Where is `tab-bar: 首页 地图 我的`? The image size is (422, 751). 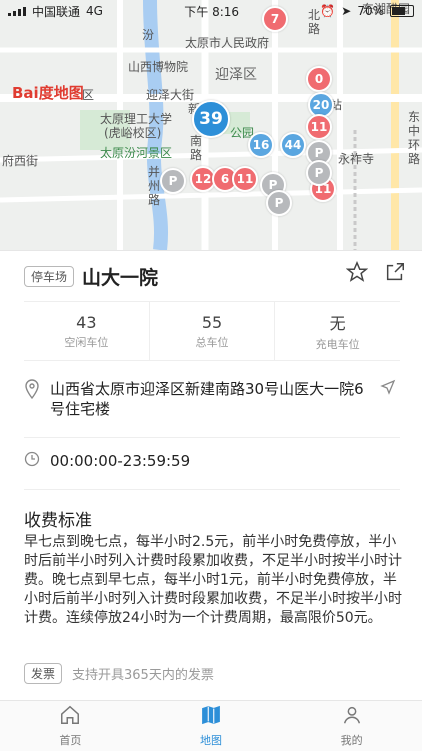
tab-bar: 首页 地图 我的 is located at coordinates (211, 725).